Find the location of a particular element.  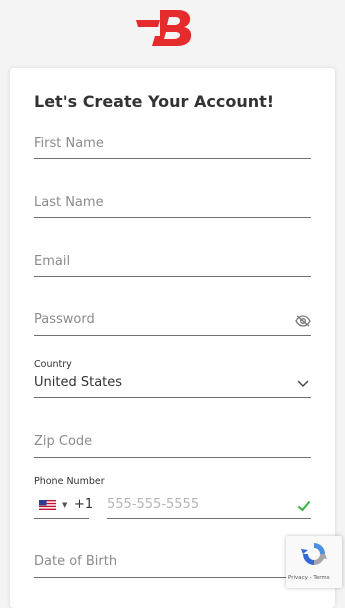

country-label: Country is located at coordinates (53, 364).